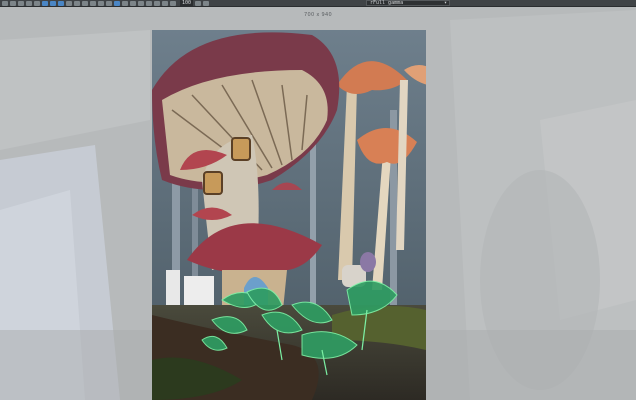 This screenshot has height=400, width=636. I want to click on history-icon, so click(101, 3).